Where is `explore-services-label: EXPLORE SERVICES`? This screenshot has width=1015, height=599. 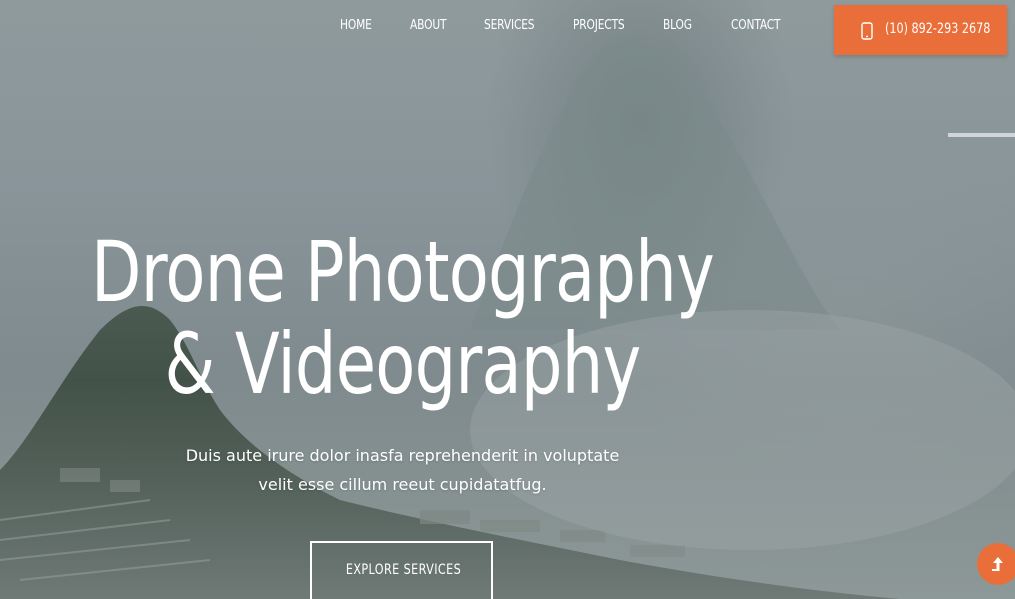
explore-services-label: EXPLORE SERVICES is located at coordinates (403, 570).